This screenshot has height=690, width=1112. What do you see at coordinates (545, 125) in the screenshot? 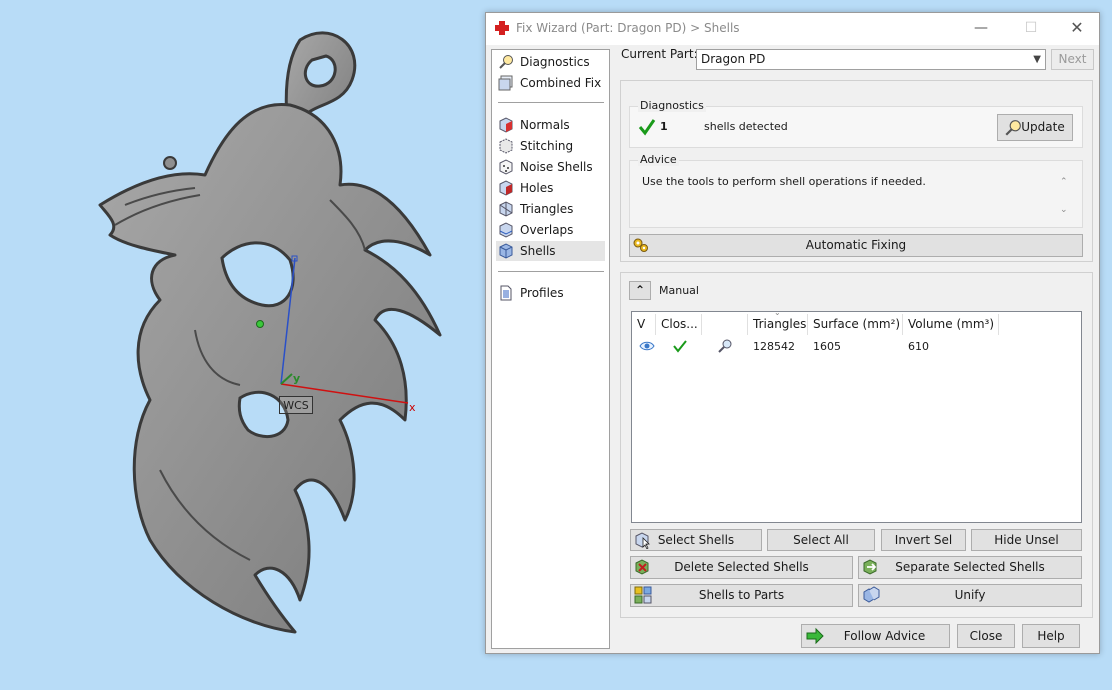
I see `nav-label: Normals` at bounding box center [545, 125].